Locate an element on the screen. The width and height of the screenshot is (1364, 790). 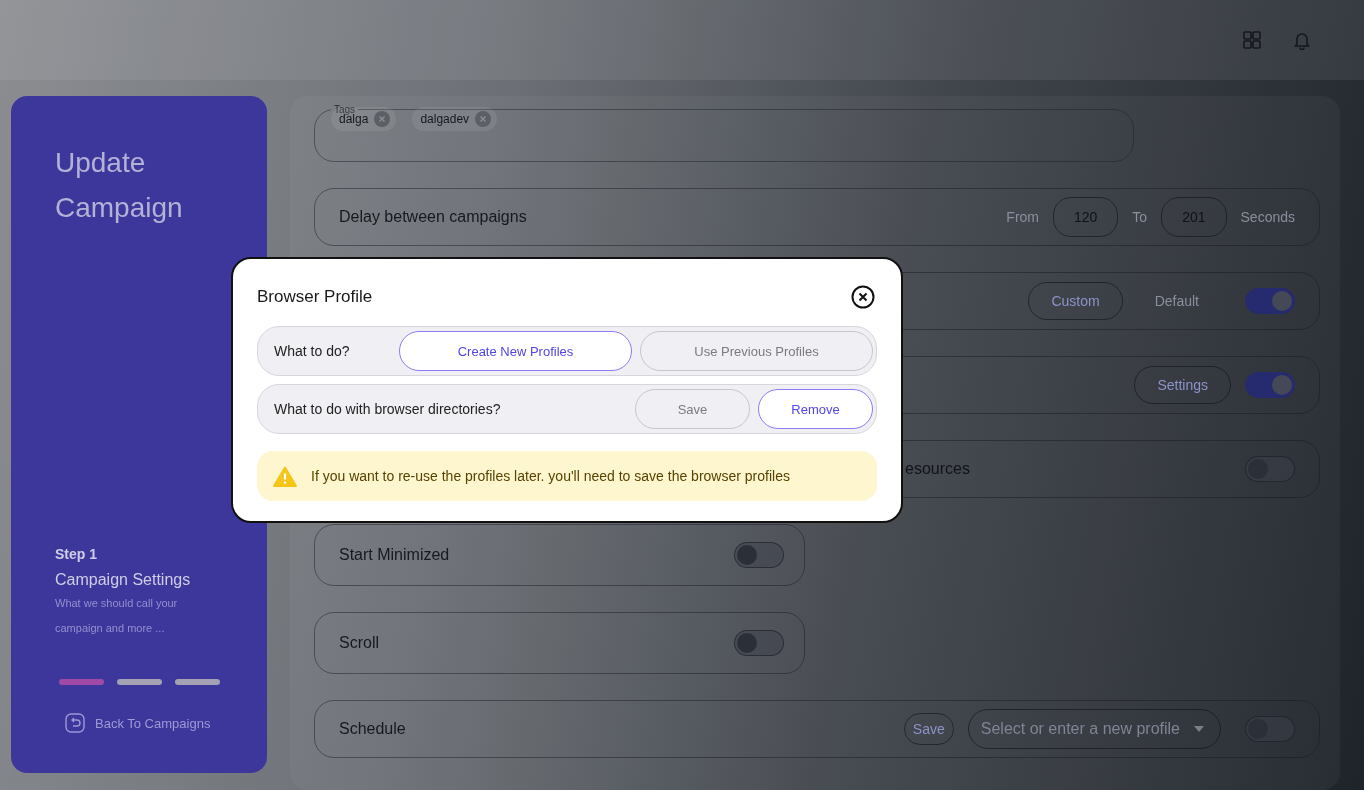
question-label: What to do? is located at coordinates (312, 351).